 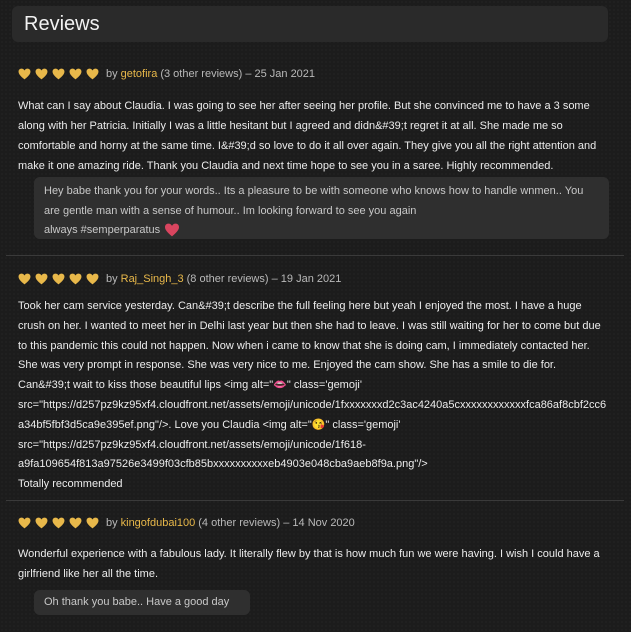 I want to click on other-reviews-count: (8 other reviews), so click(x=227, y=279).